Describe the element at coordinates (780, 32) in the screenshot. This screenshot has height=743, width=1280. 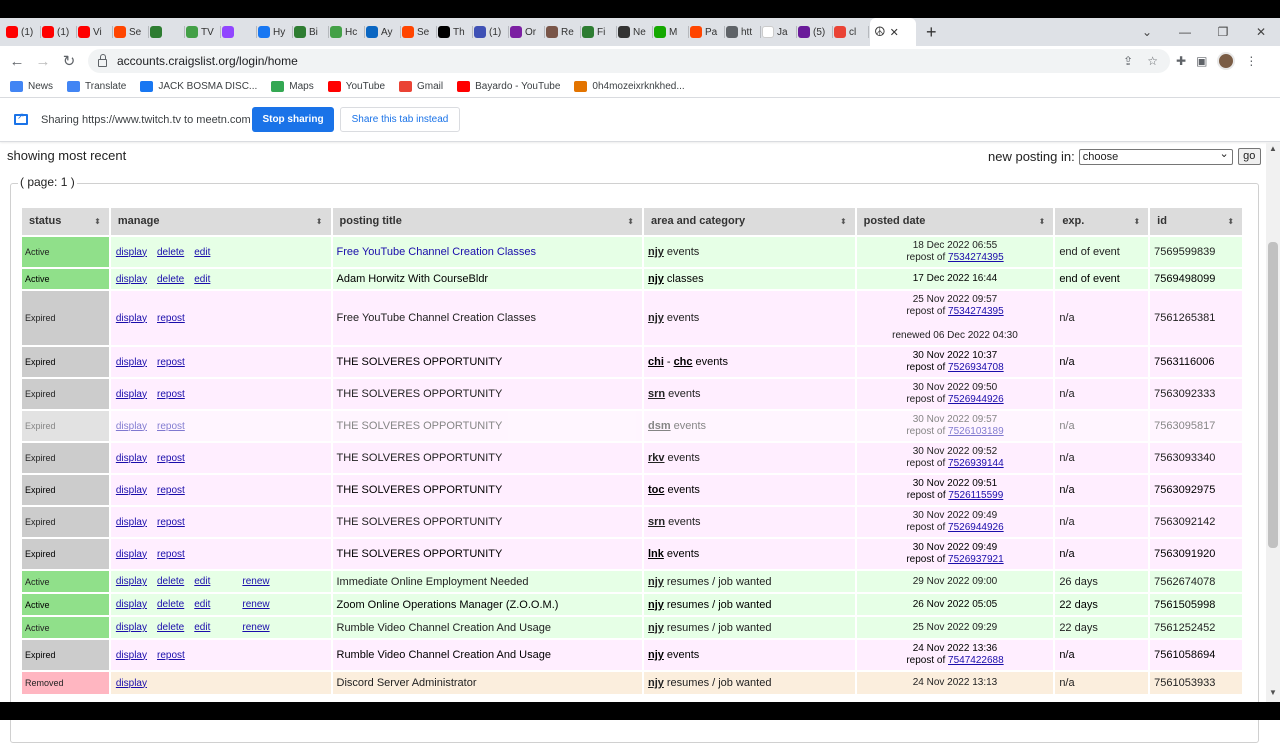
I see `browser-tab: Ja` at that location.